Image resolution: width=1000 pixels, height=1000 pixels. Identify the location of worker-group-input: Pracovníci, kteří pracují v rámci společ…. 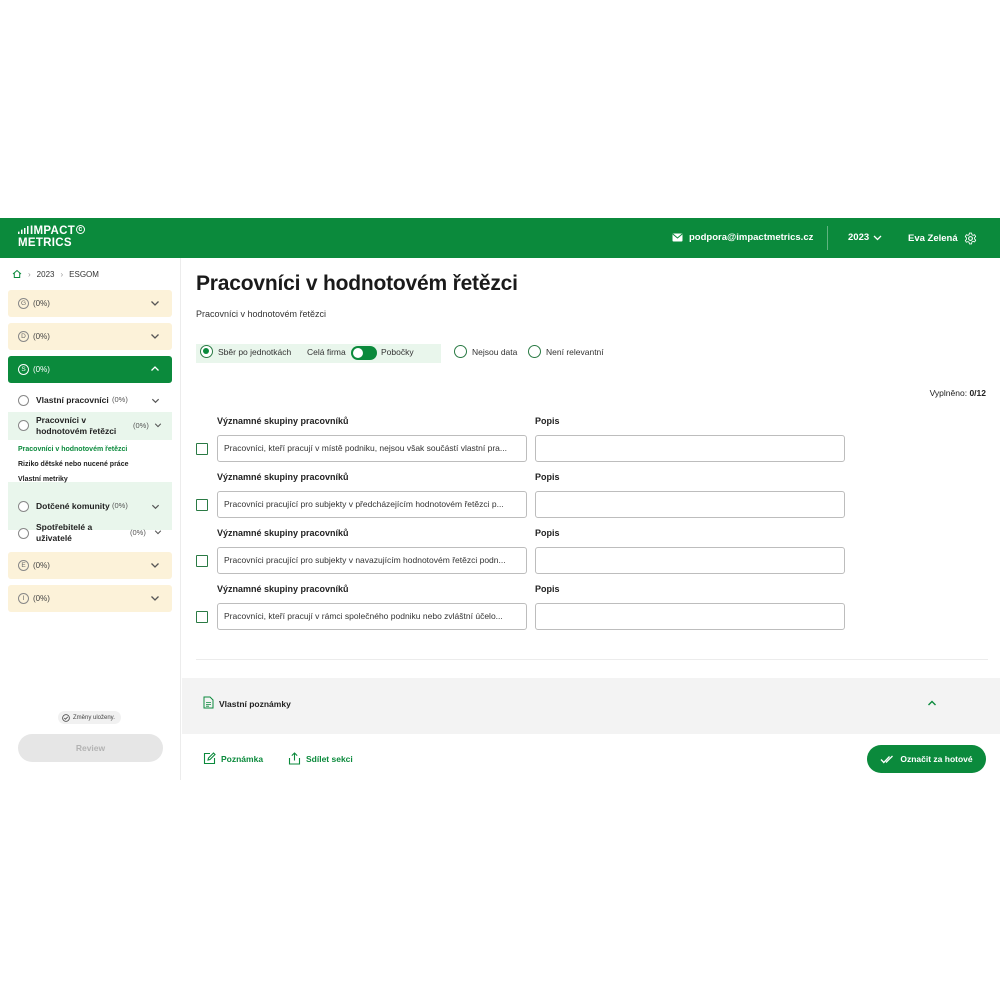
(372, 616).